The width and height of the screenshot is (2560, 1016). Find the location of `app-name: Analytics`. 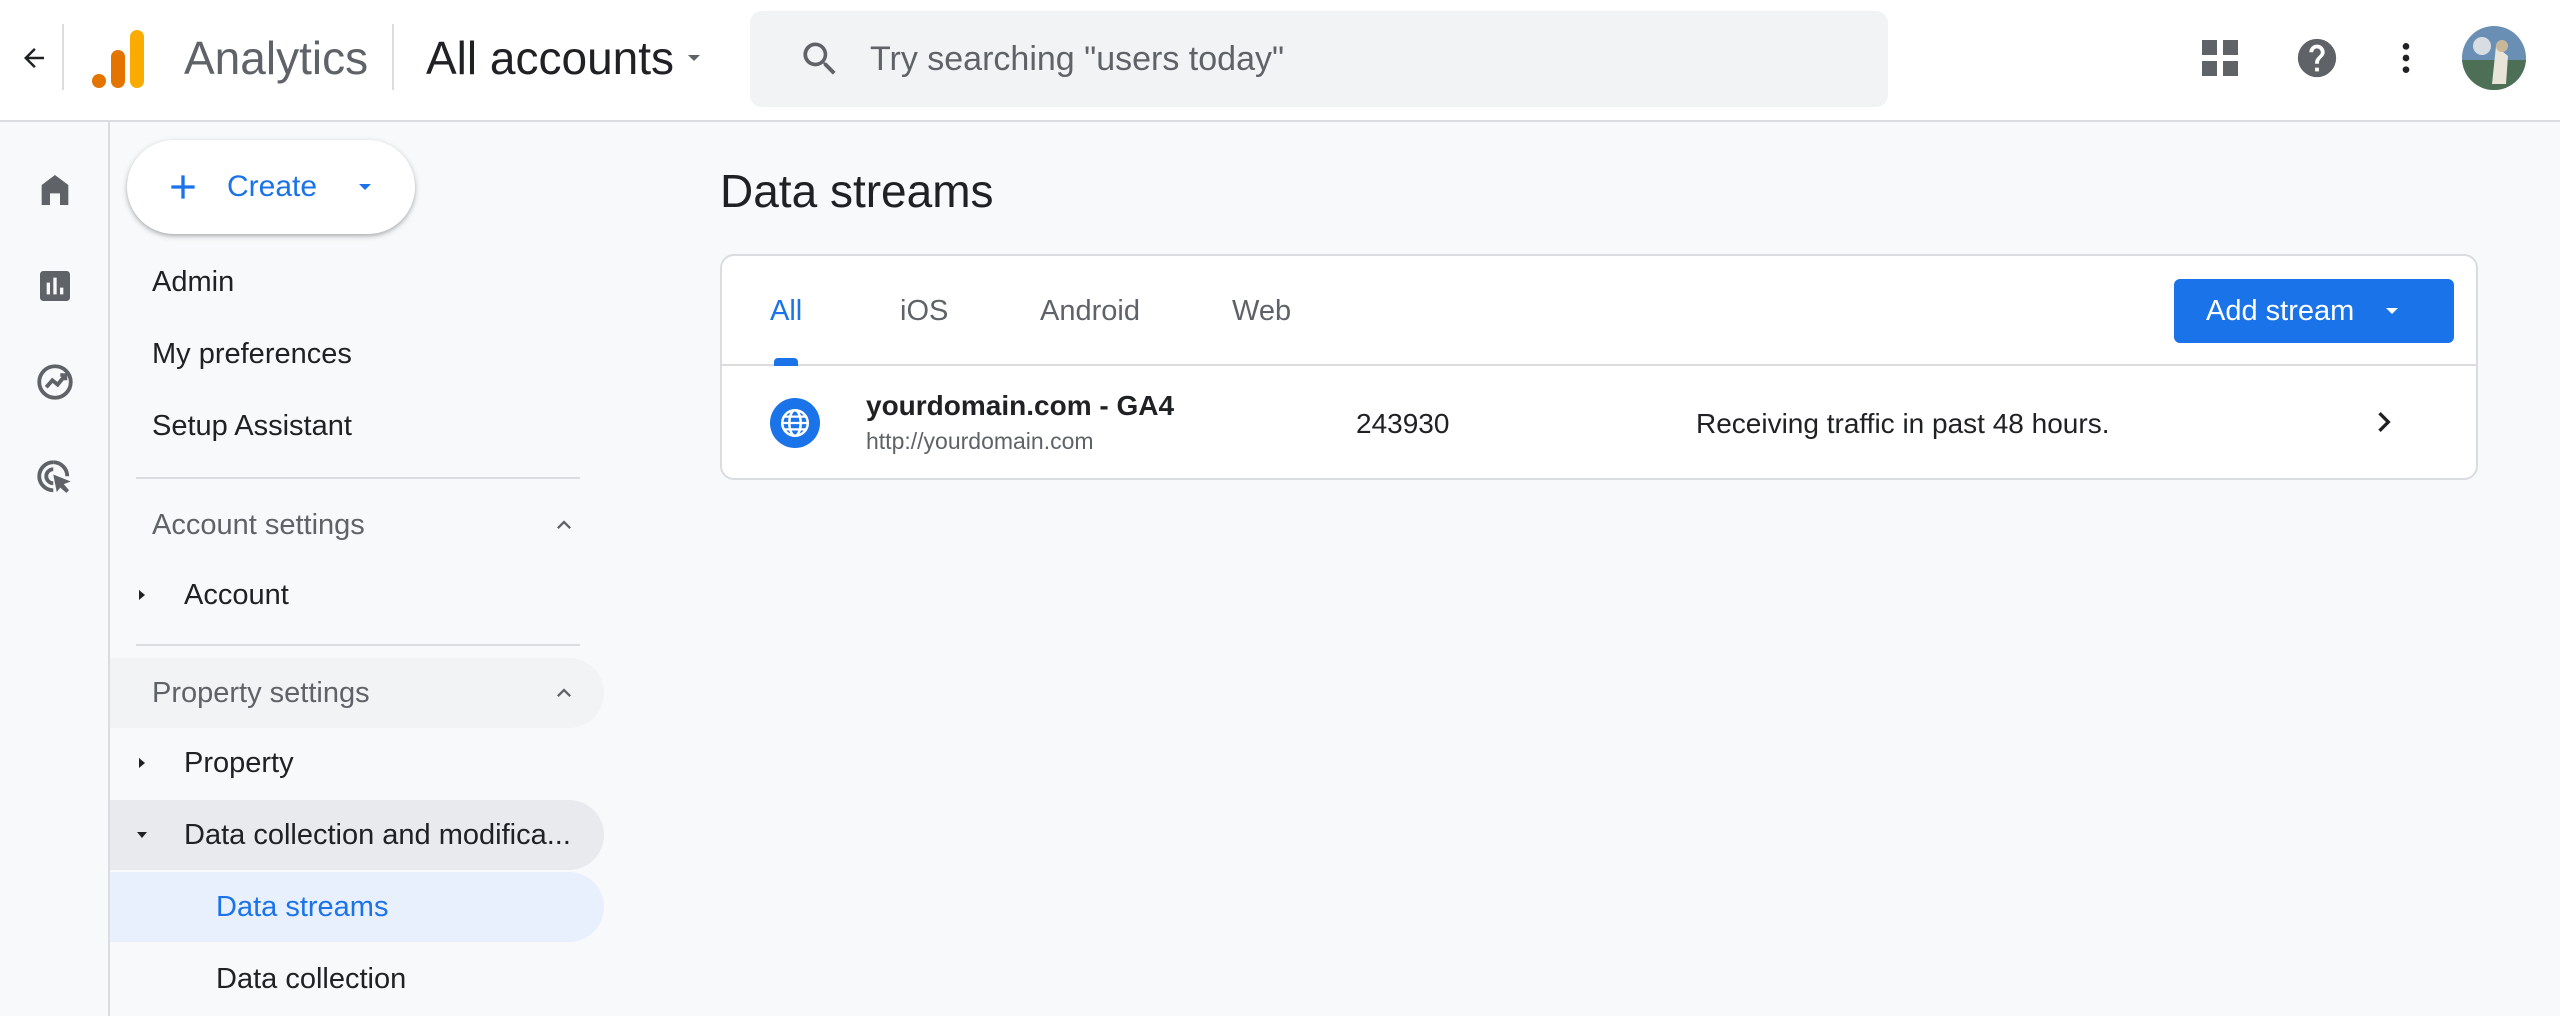

app-name: Analytics is located at coordinates (276, 58).